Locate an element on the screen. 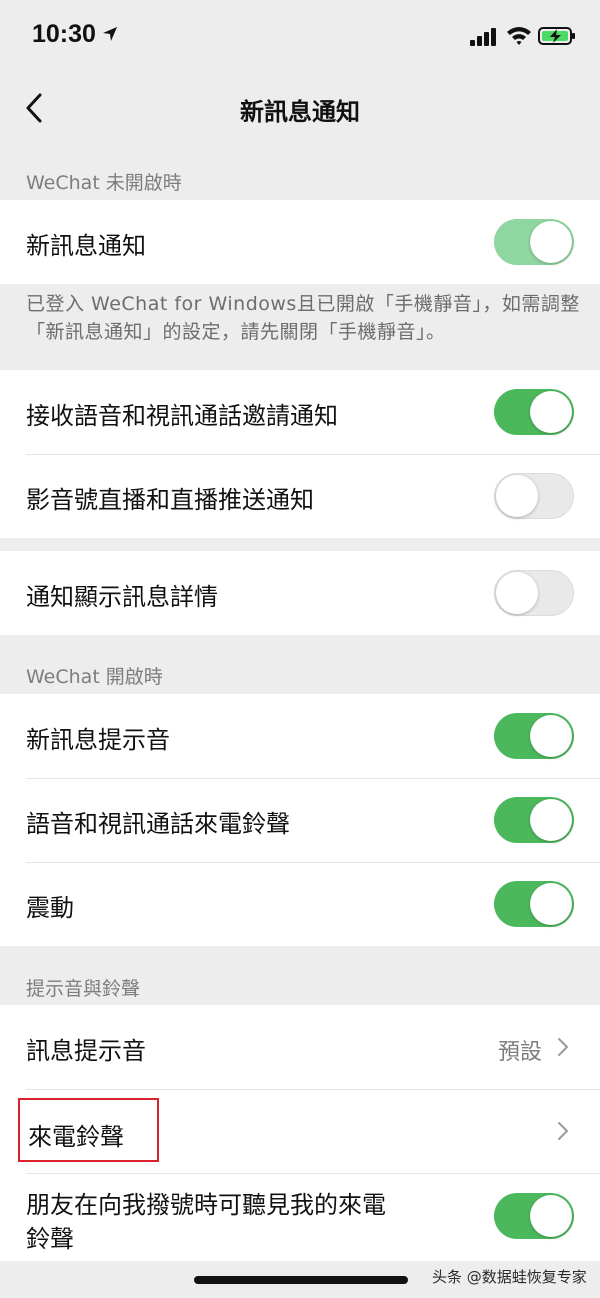  row-show-detail: 通知顯示訊息詳情 is located at coordinates (300, 593).